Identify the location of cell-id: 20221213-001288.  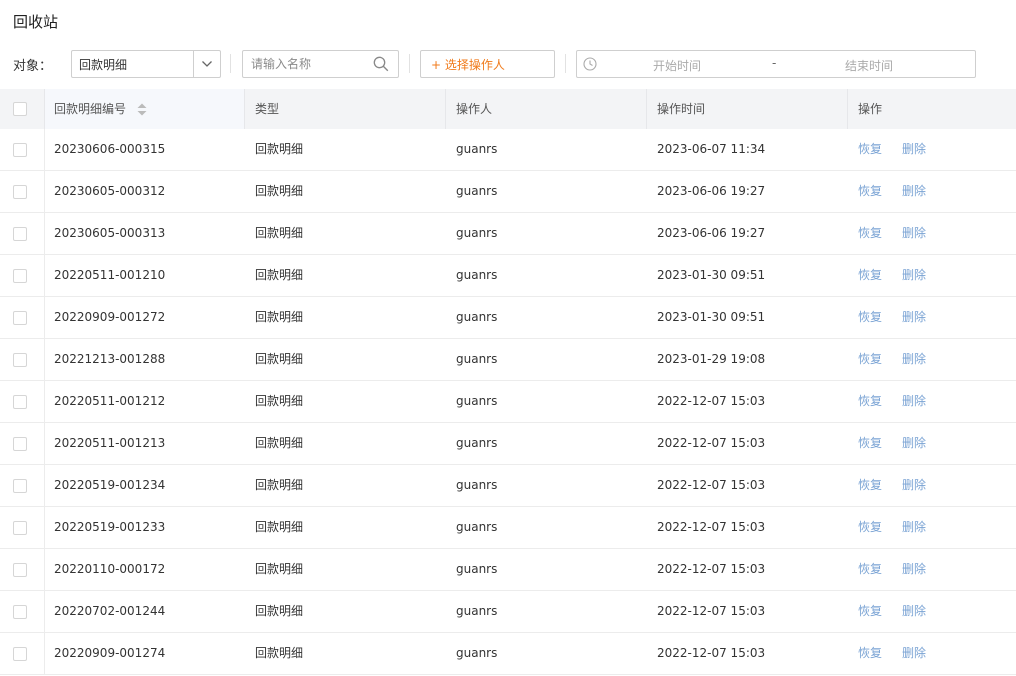
(110, 359).